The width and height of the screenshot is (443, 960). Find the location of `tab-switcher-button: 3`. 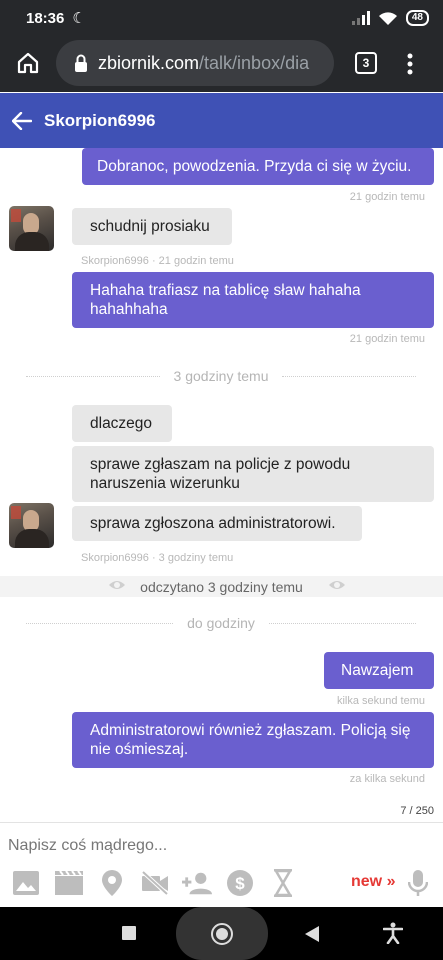

tab-switcher-button: 3 is located at coordinates (366, 63).